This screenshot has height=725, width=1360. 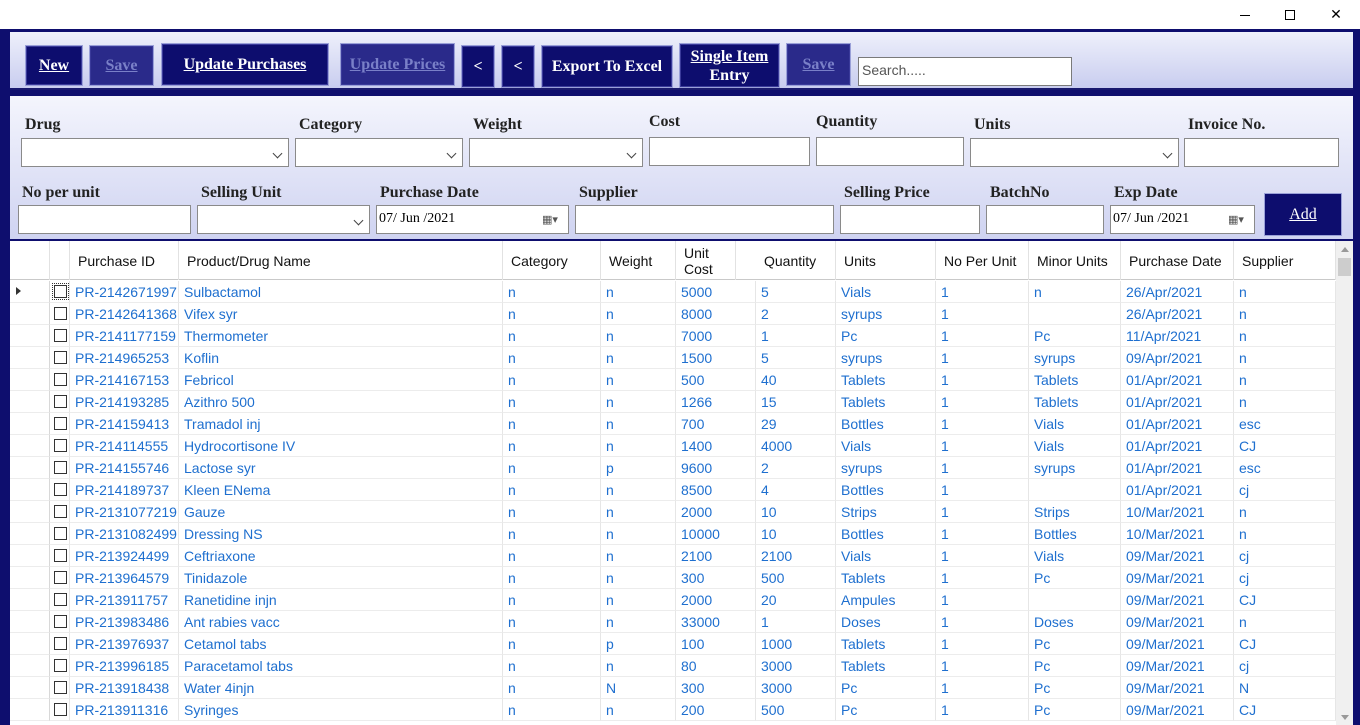 I want to click on cell-units: Ampules, so click(x=886, y=600).